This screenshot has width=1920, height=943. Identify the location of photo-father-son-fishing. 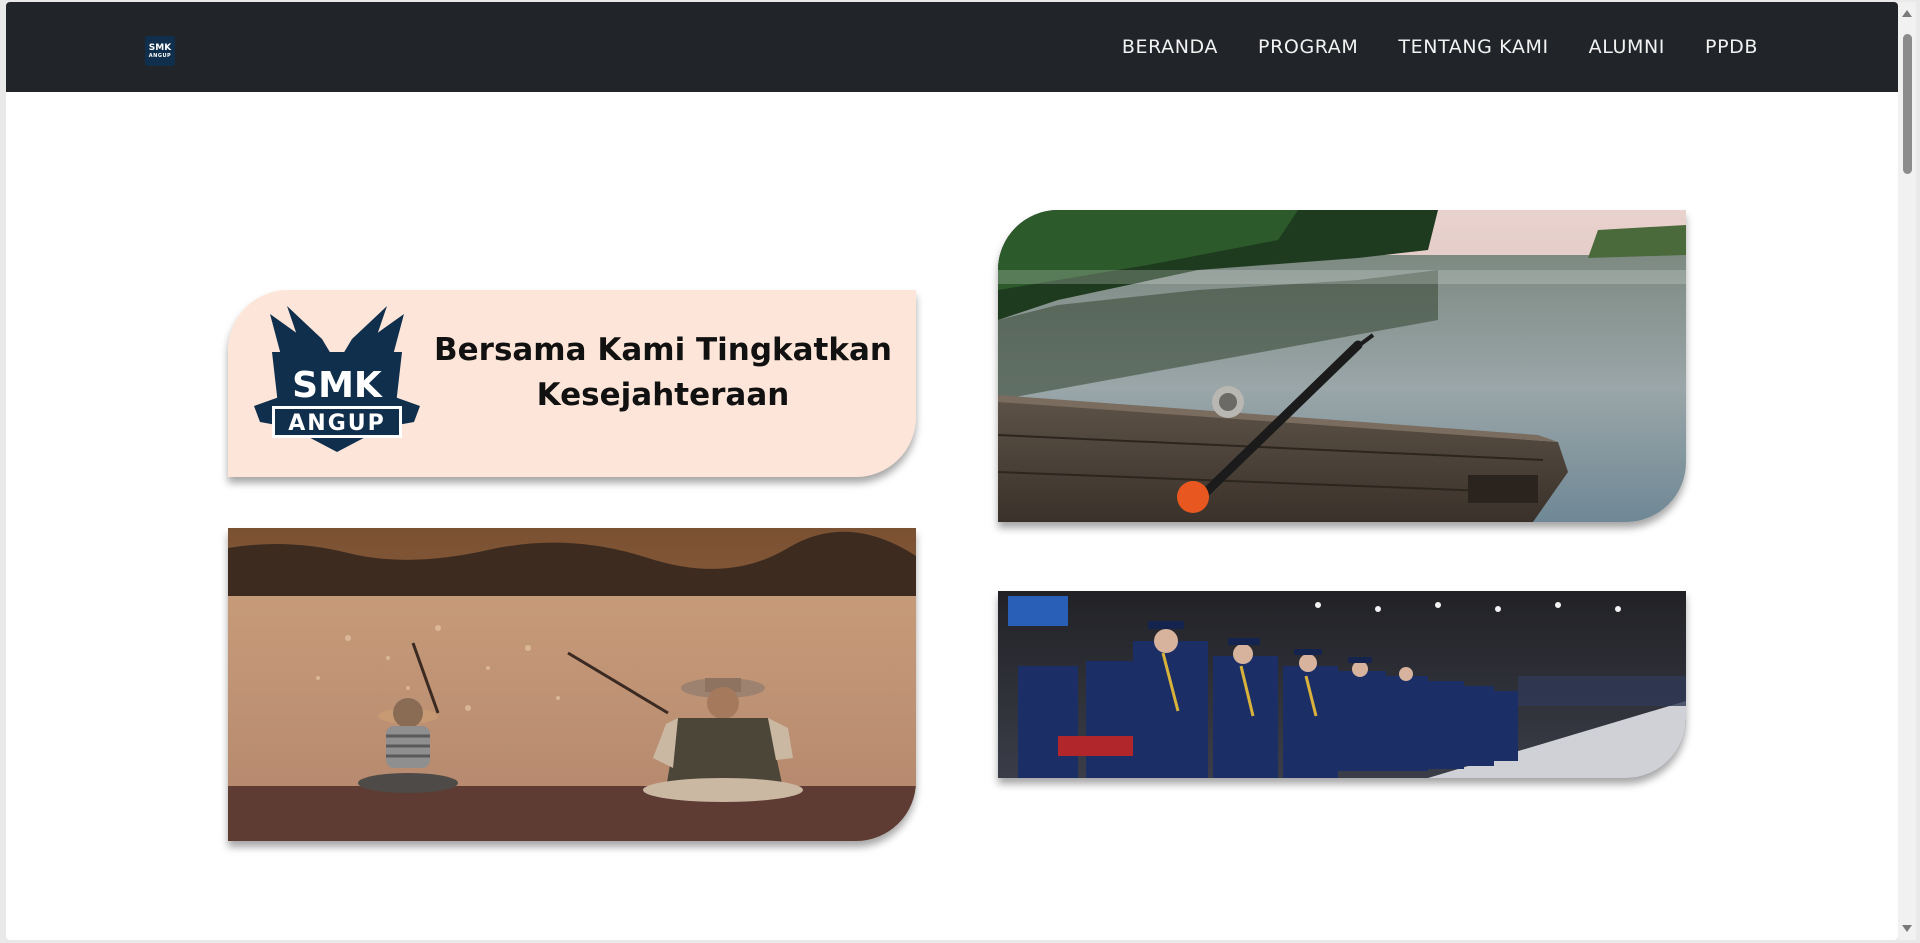
(572, 684).